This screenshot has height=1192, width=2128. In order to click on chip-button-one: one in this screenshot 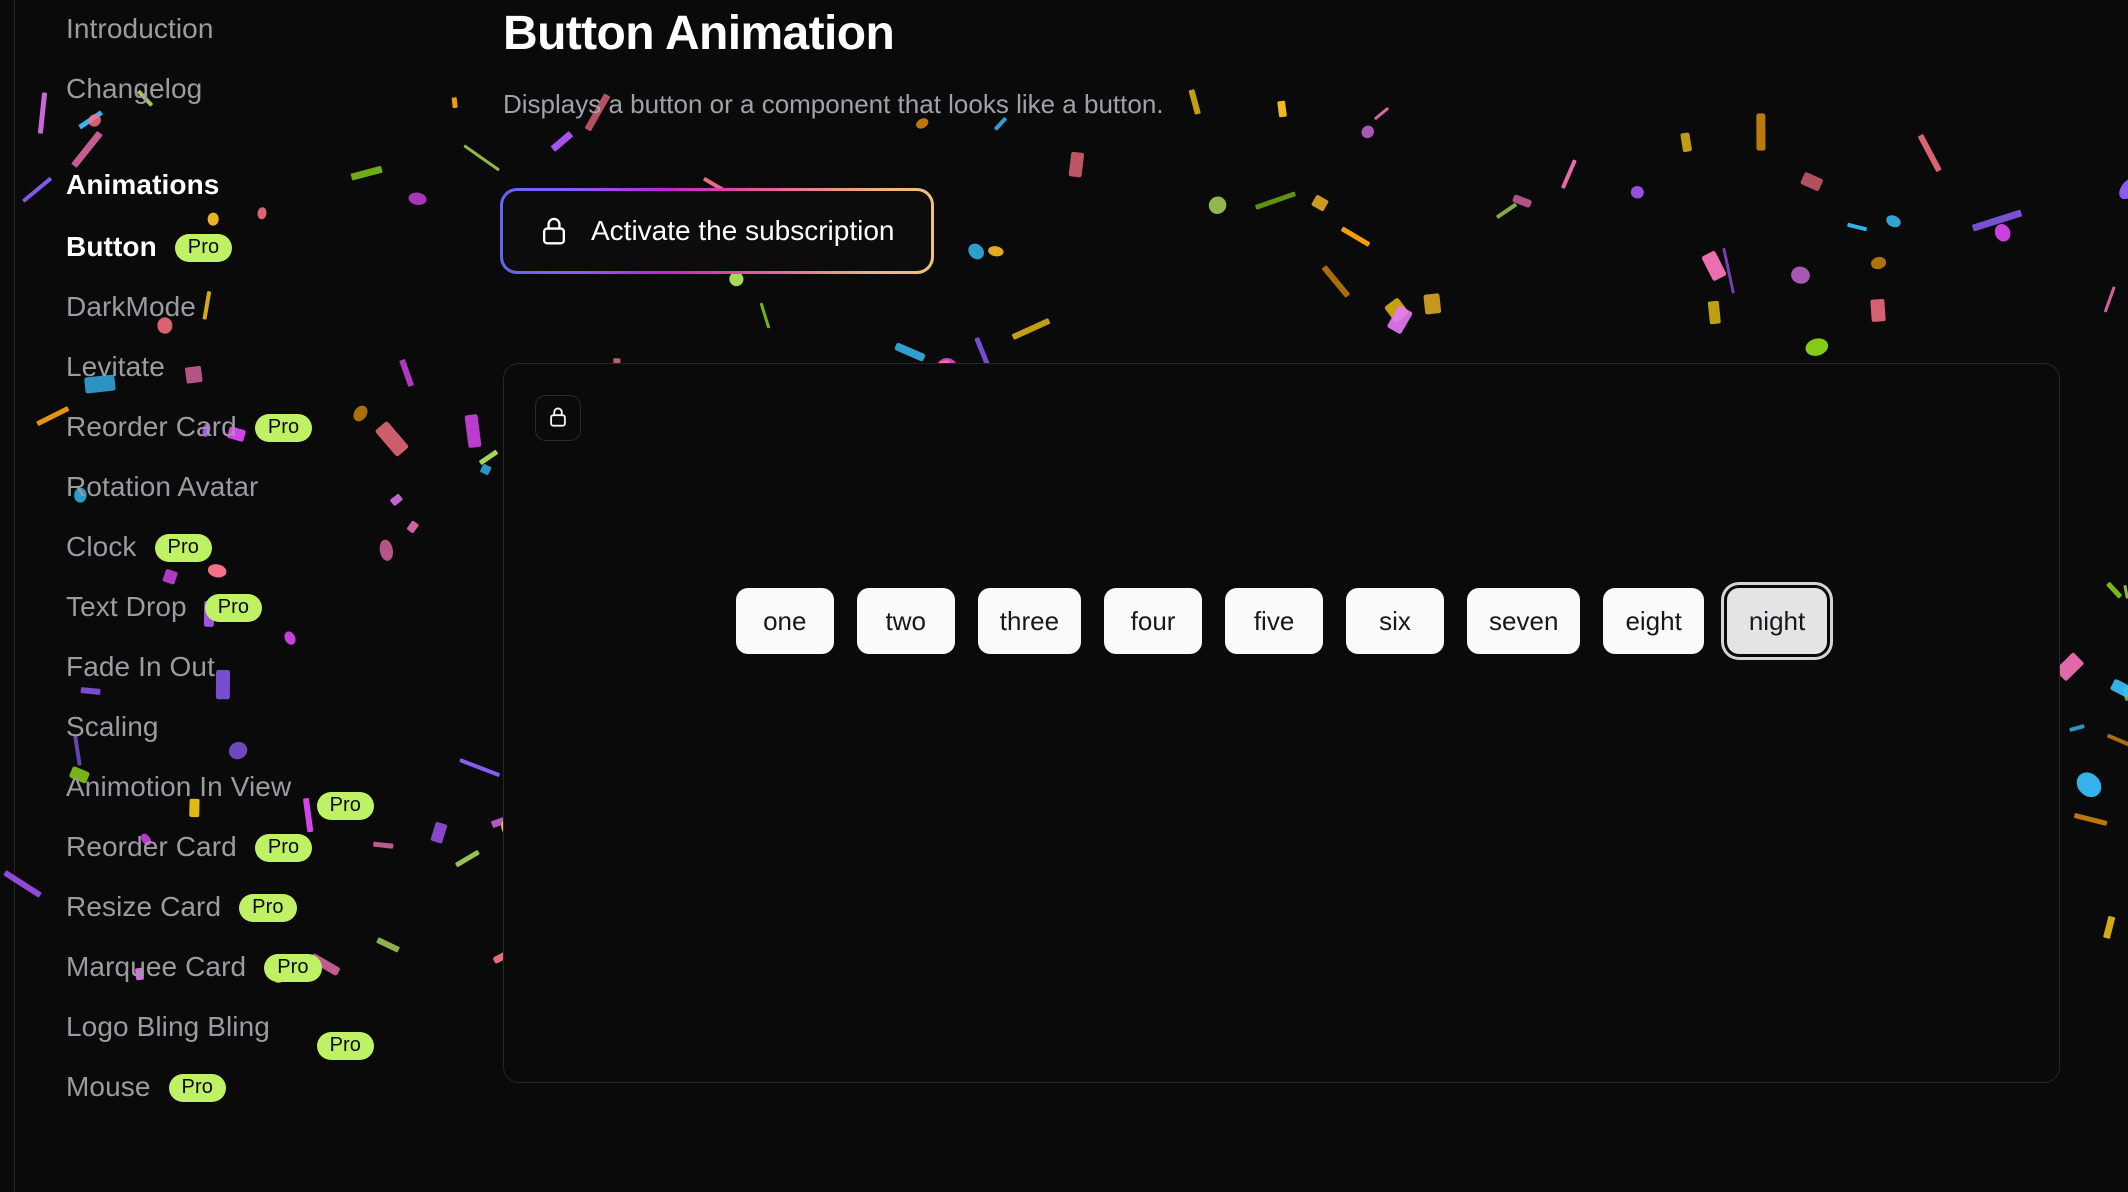, I will do `click(784, 621)`.